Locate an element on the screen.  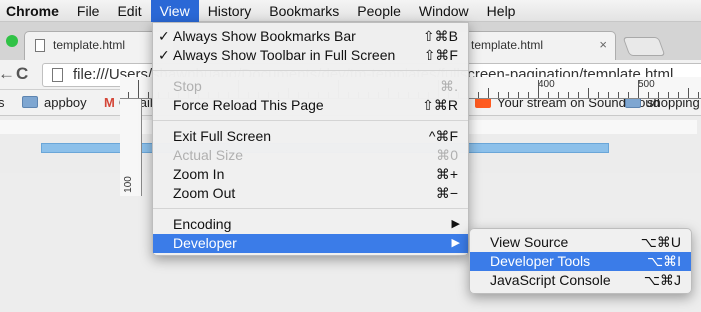
menu-item-label: Force Reload This Page is located at coordinates (248, 105).